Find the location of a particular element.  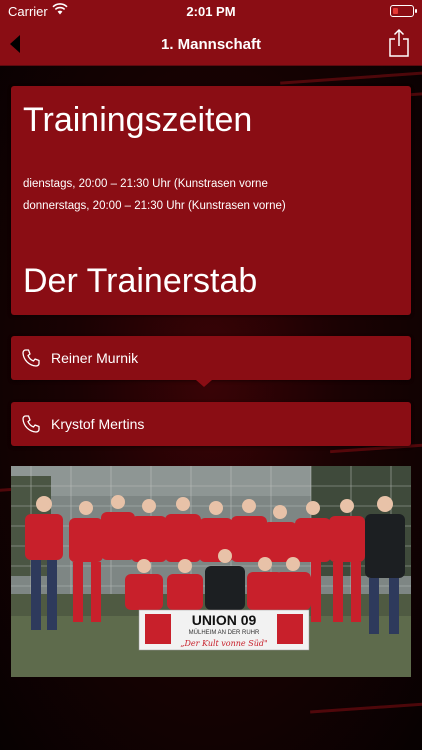

banner-slogan: „Der Kult vonne Süd" is located at coordinates (223, 643).